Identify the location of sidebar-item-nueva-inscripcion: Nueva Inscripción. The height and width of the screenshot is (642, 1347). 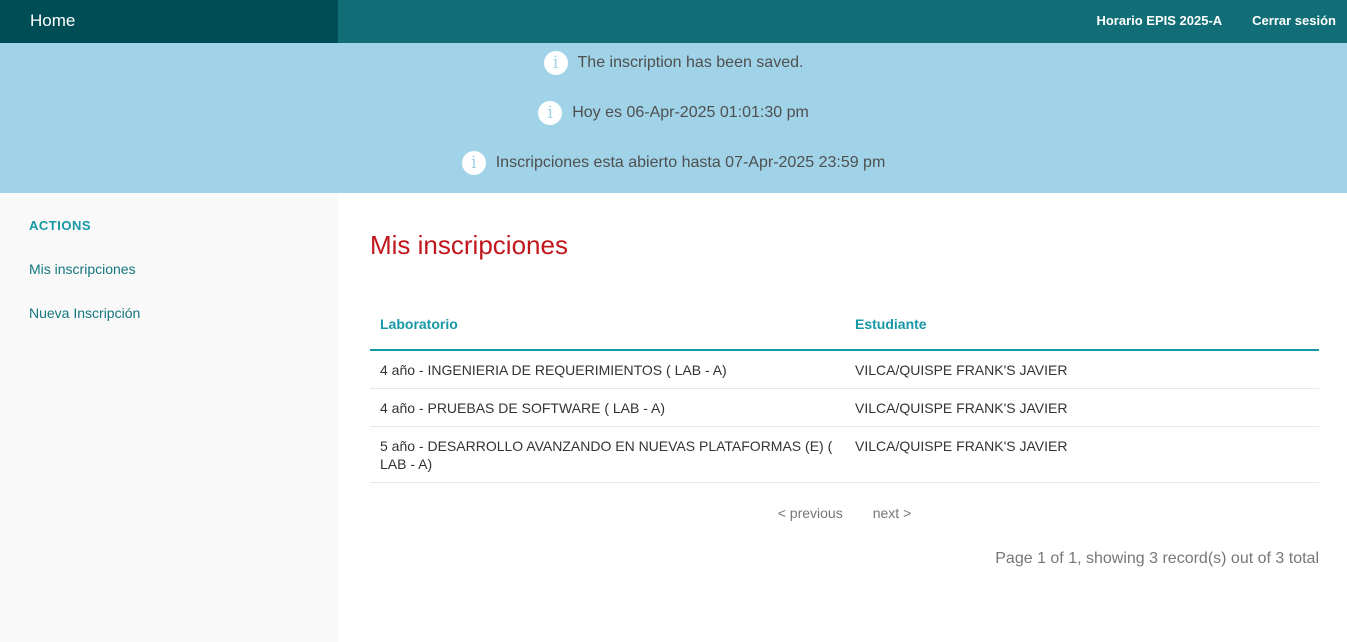
(84, 313).